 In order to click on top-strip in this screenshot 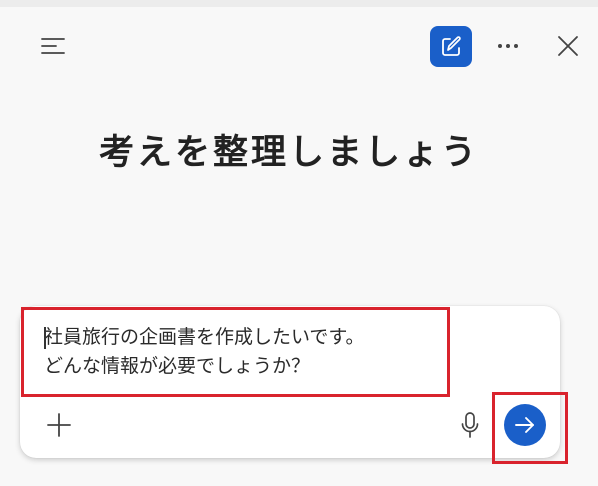, I will do `click(299, 3)`.